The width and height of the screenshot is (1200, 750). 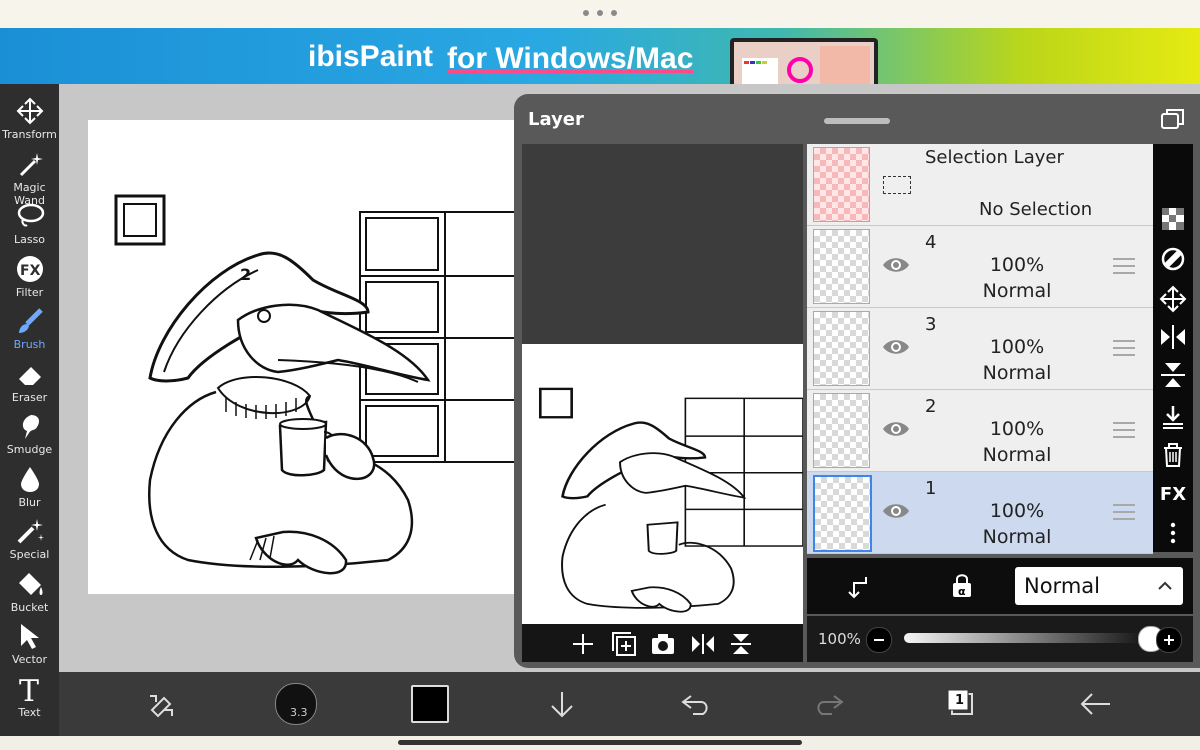 I want to click on layers-count-badge: 1, so click(x=960, y=700).